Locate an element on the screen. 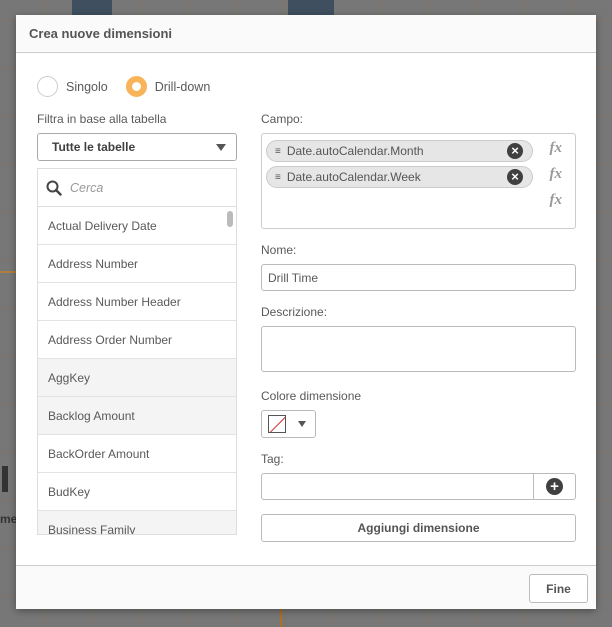 The image size is (612, 627). field-pill: ≡ Date.autoCalendar.Week × is located at coordinates (399, 177).